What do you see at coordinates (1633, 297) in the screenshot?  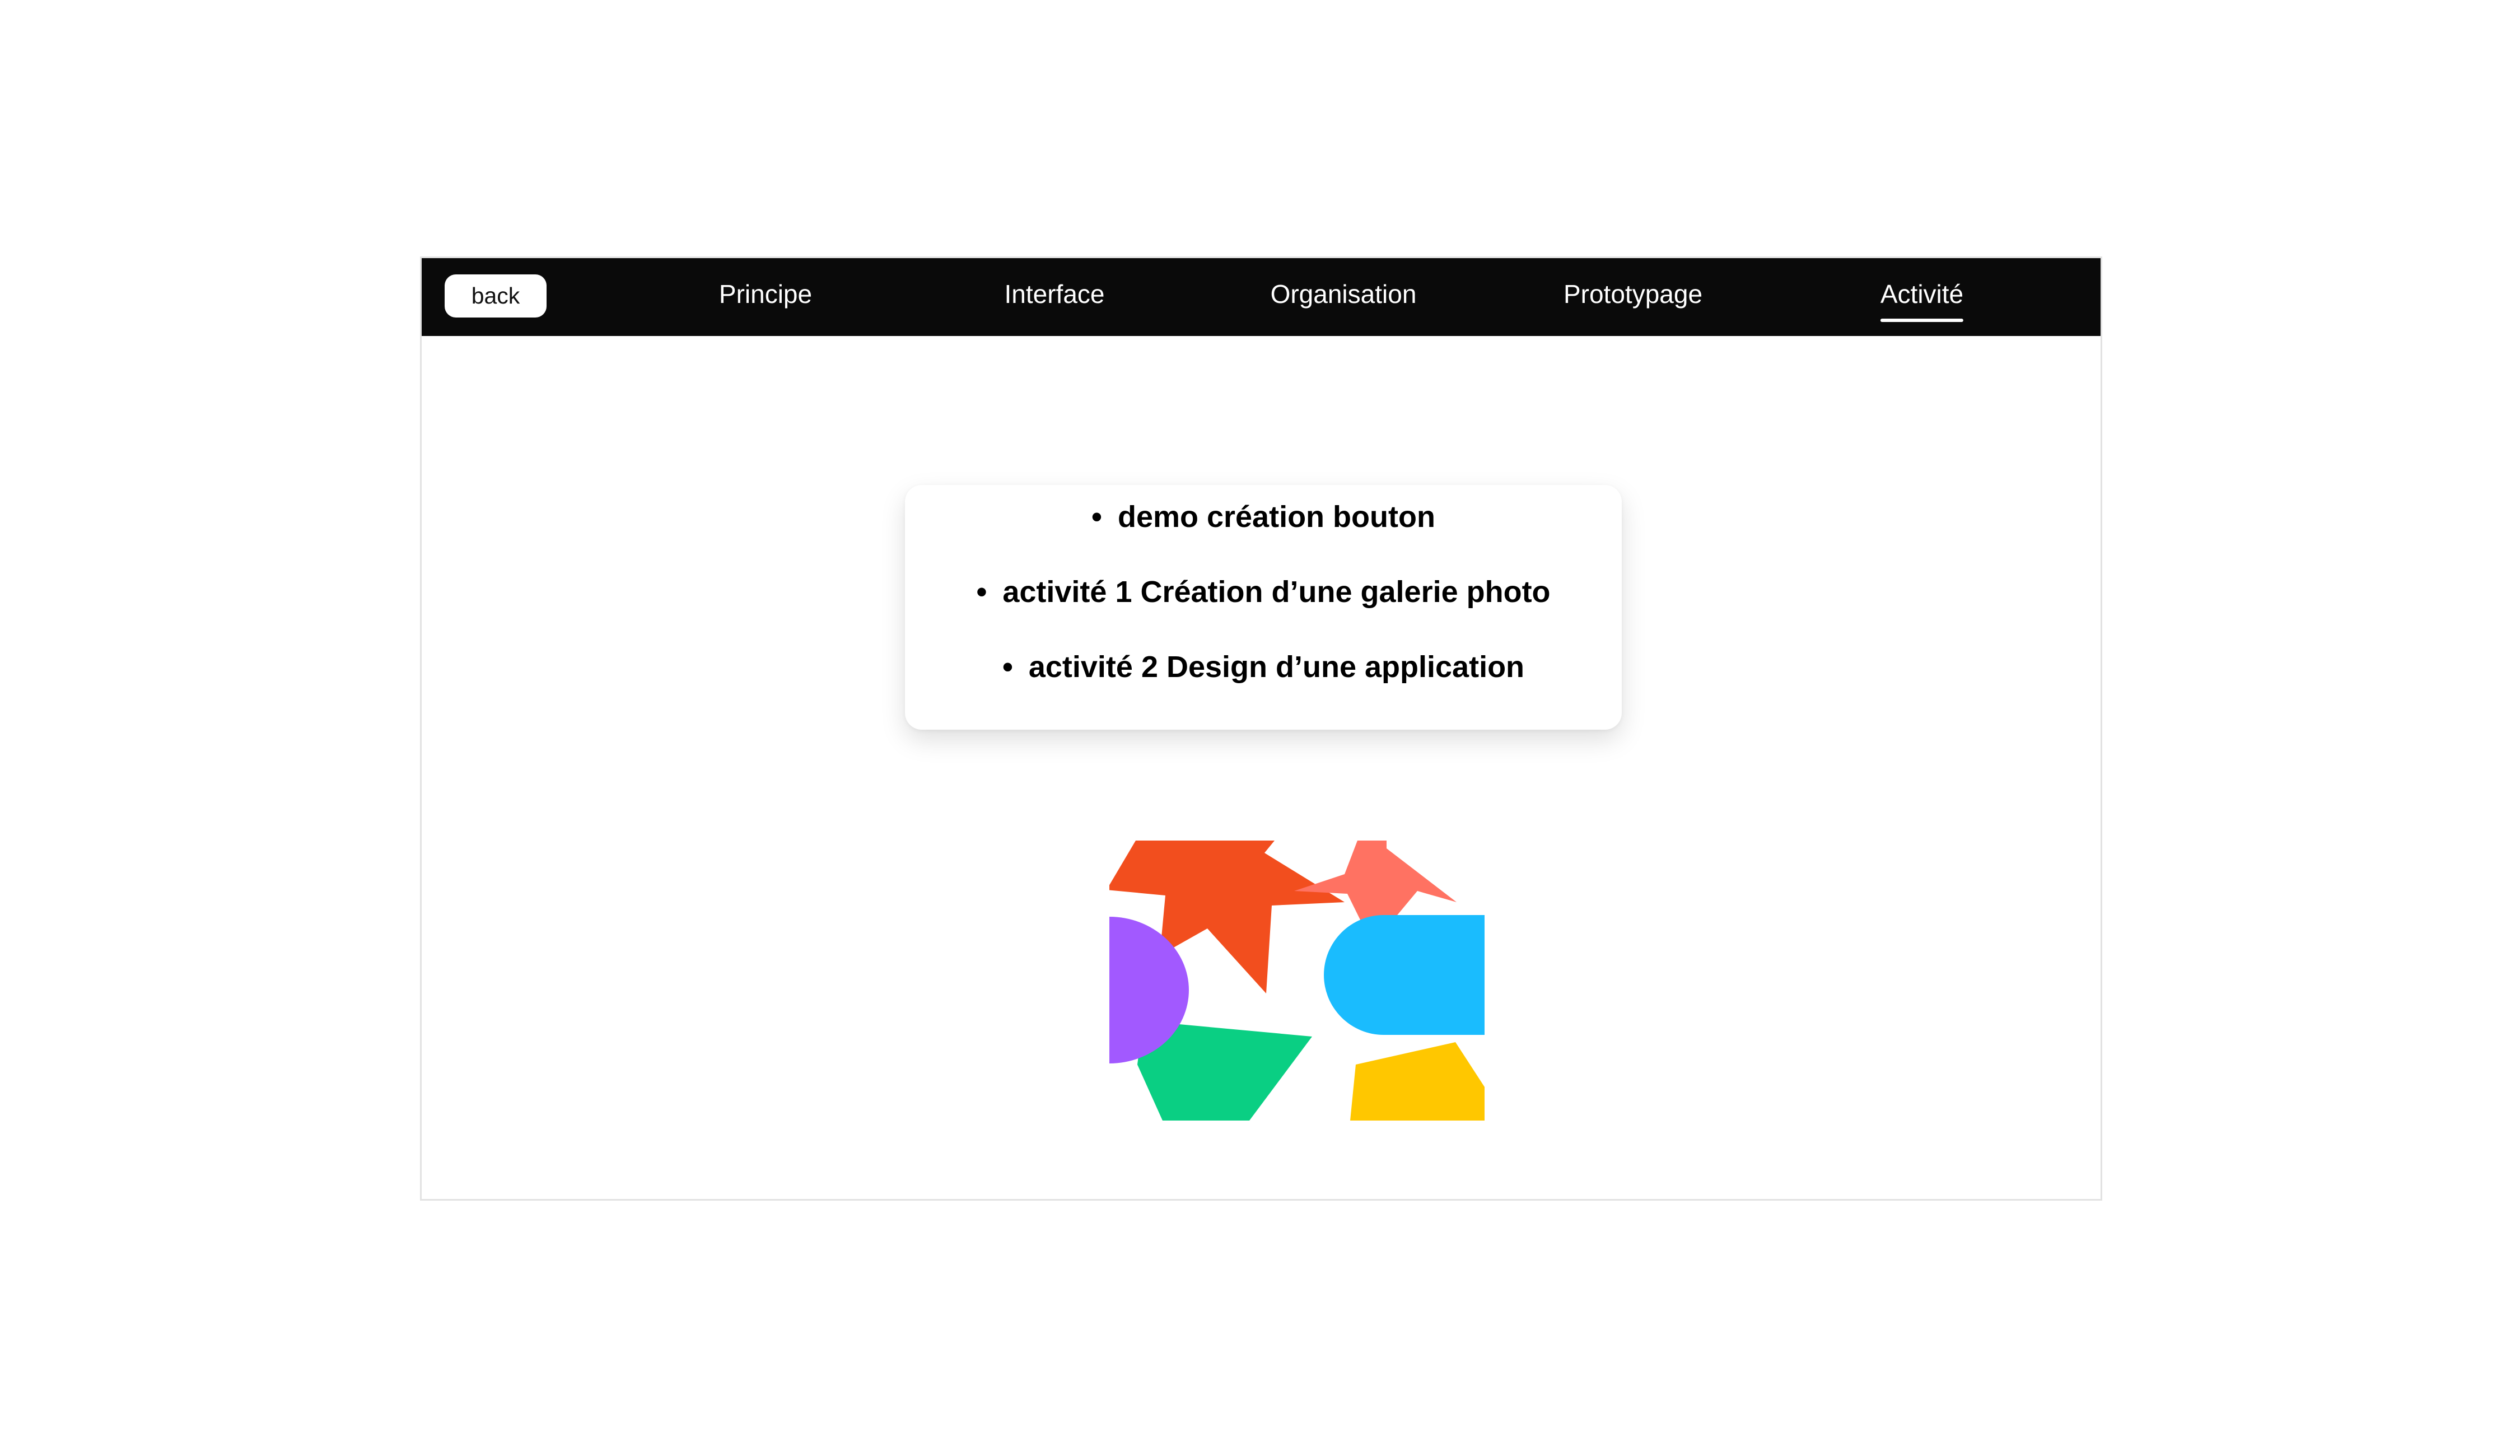 I see `nav-item-prototypage: Prototypage` at bounding box center [1633, 297].